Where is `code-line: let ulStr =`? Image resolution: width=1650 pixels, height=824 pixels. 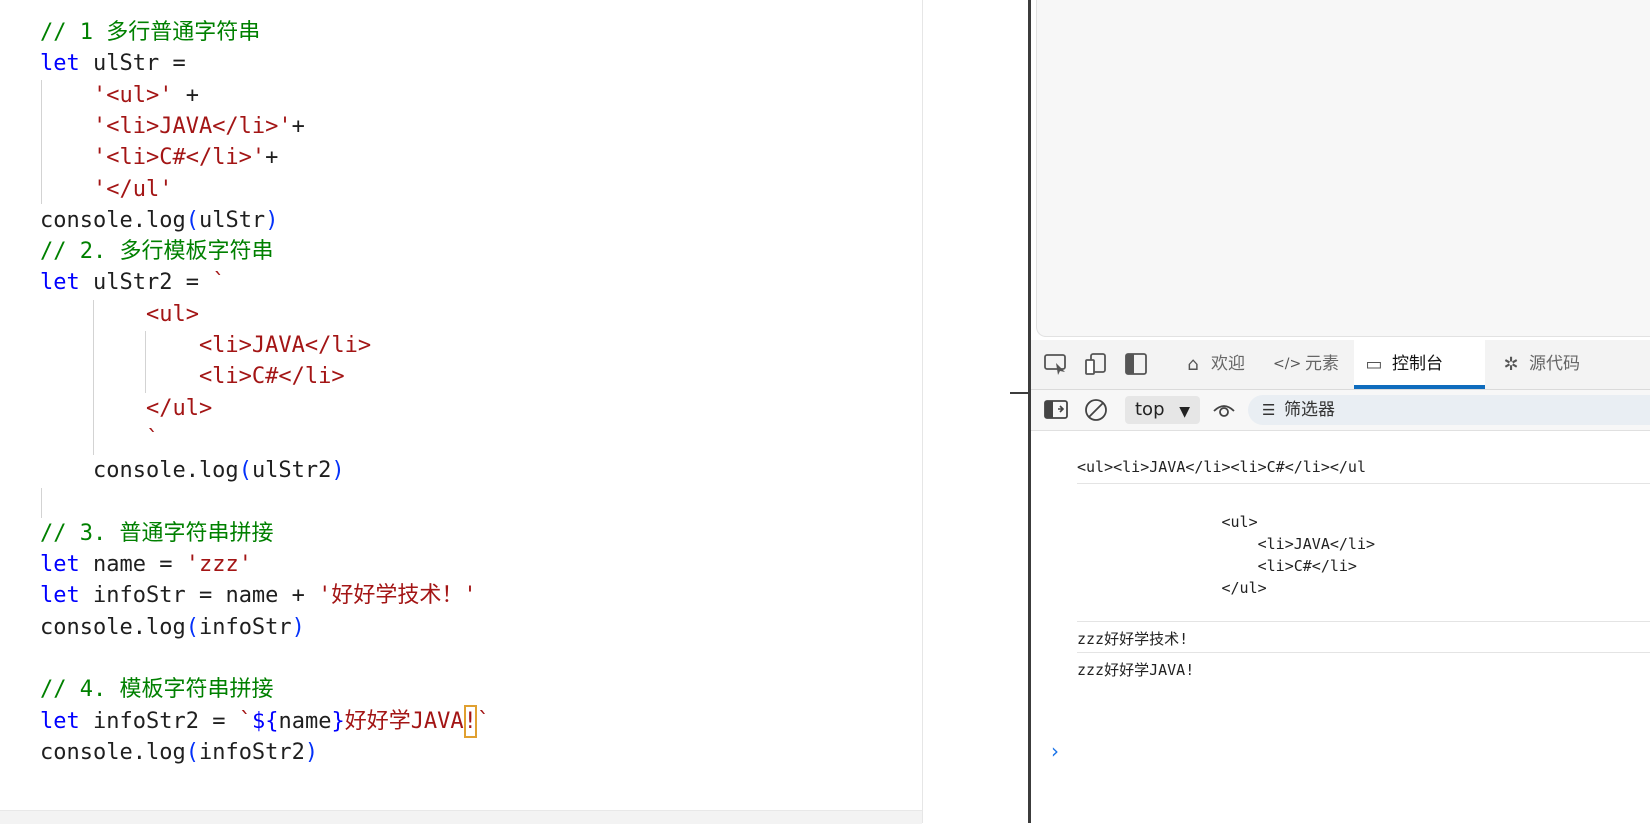
code-line: let ulStr = is located at coordinates (113, 63).